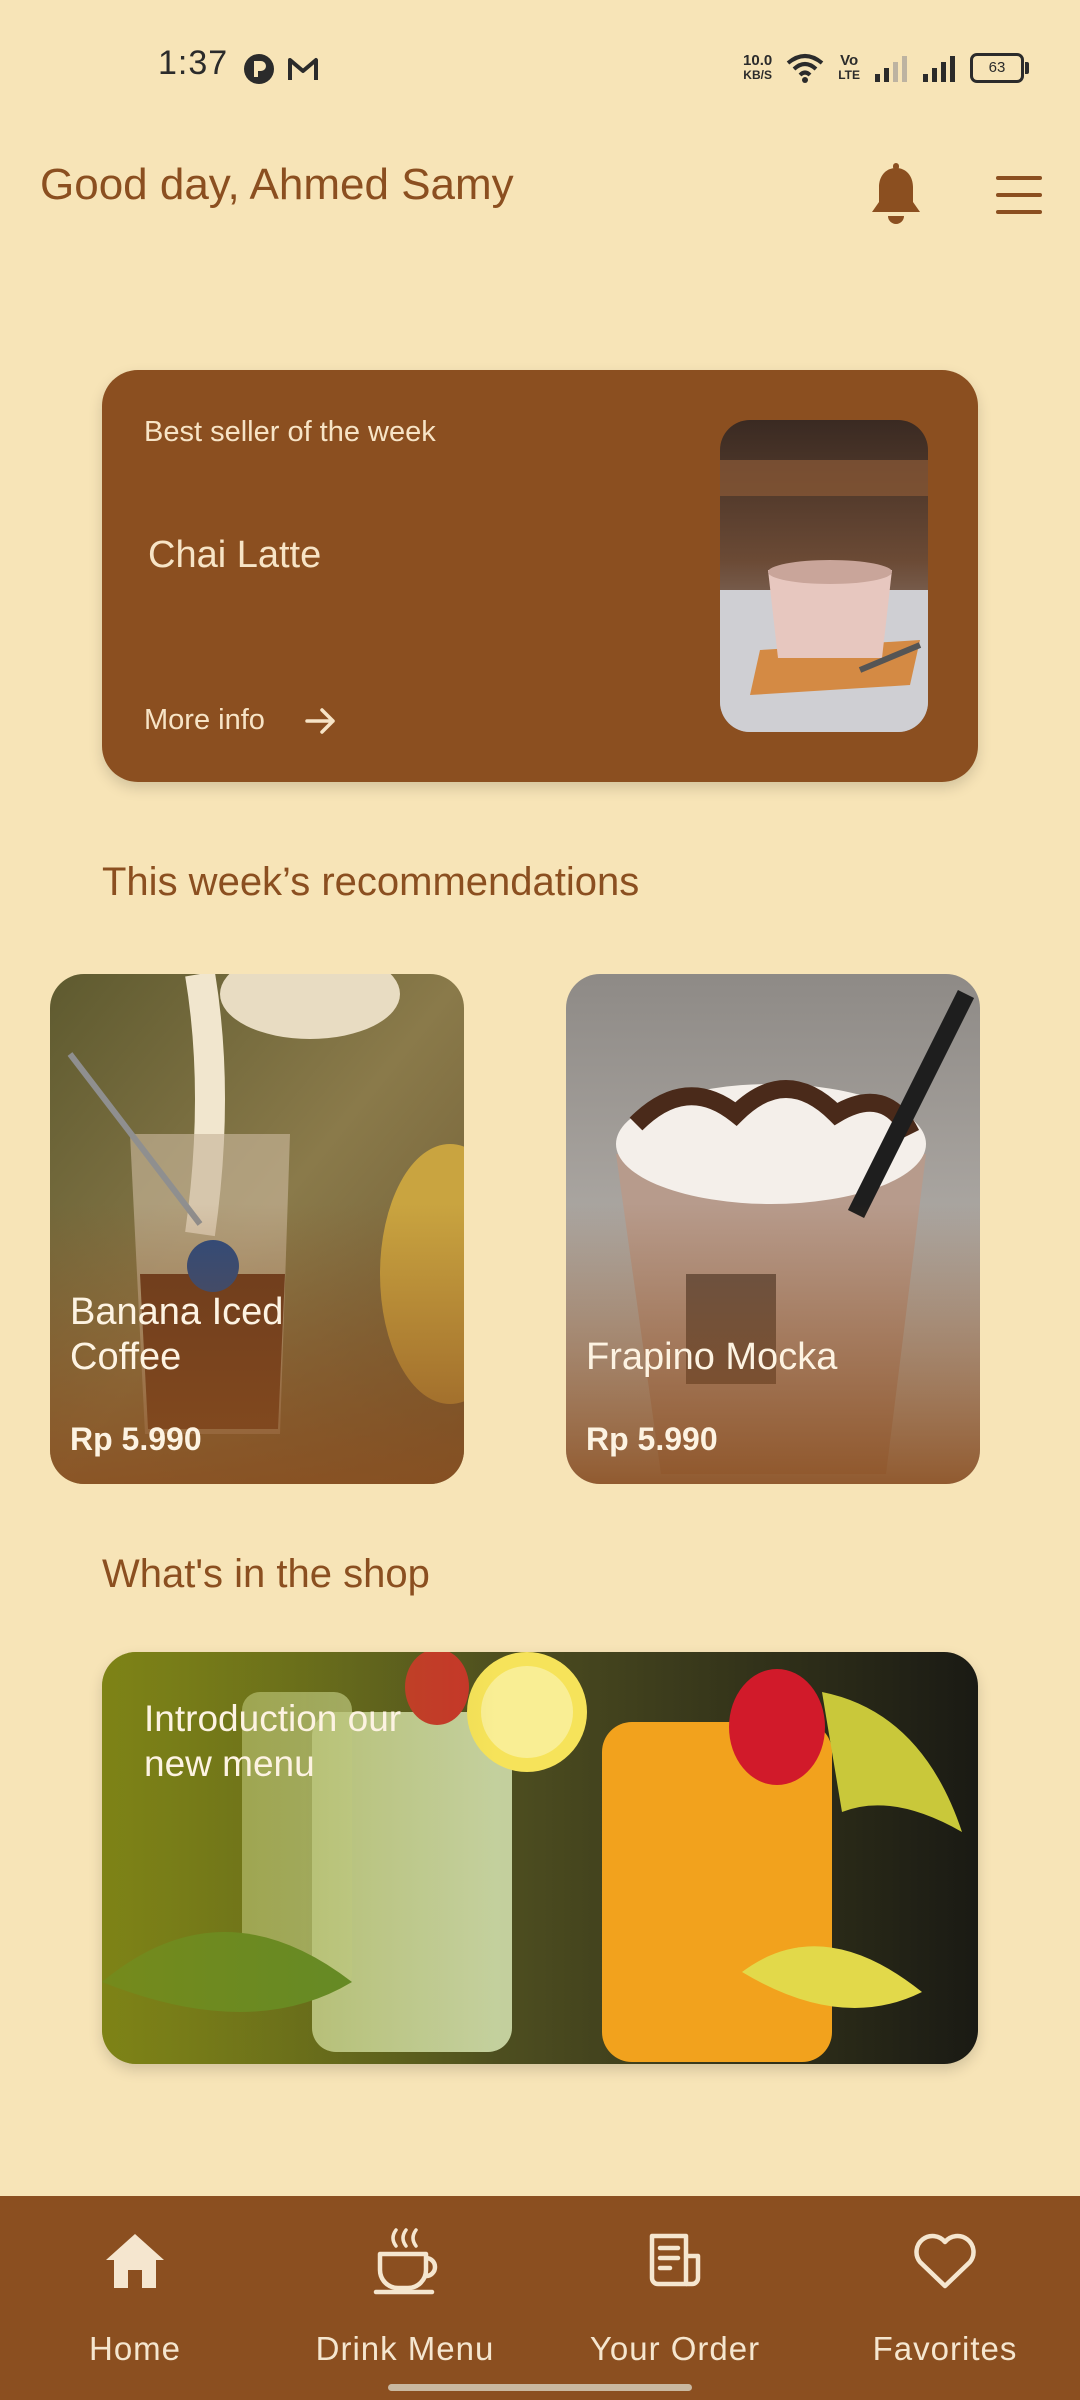 This screenshot has height=2400, width=1080. I want to click on home-indicator, so click(540, 2387).